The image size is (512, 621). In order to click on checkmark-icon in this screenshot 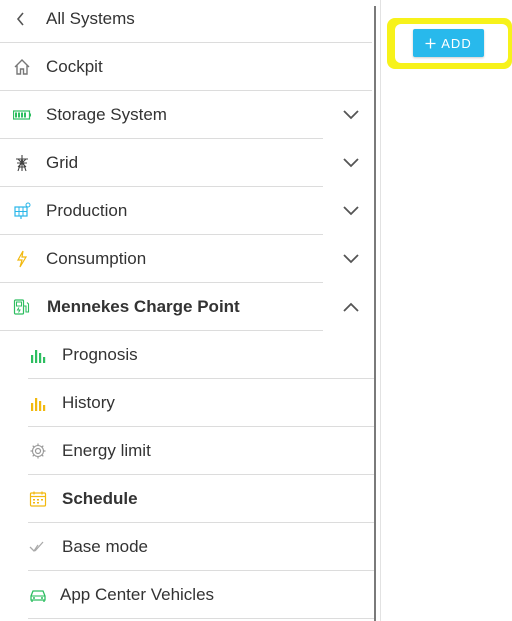, I will do `click(38, 547)`.